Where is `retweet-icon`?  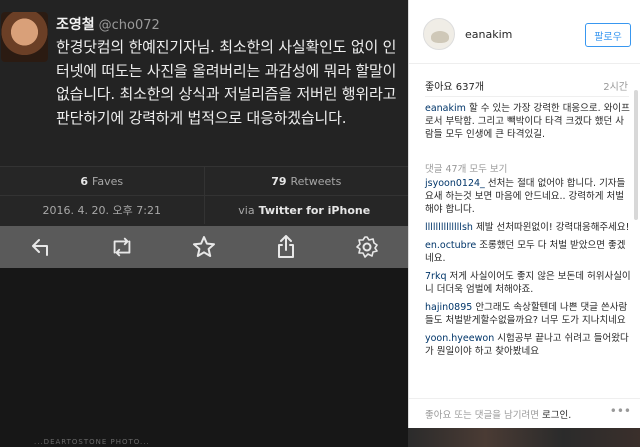 retweet-icon is located at coordinates (122, 247).